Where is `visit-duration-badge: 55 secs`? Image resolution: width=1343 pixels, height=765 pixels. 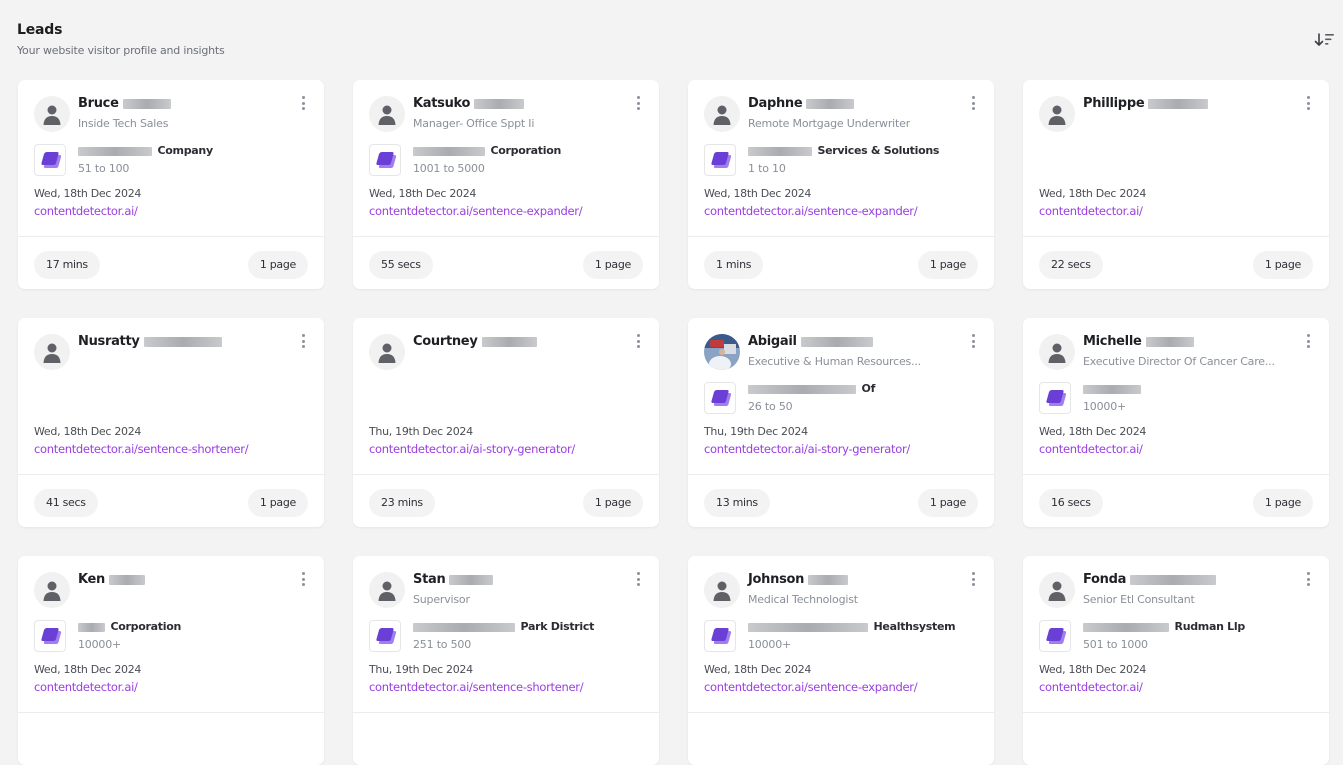
visit-duration-badge: 55 secs is located at coordinates (401, 265).